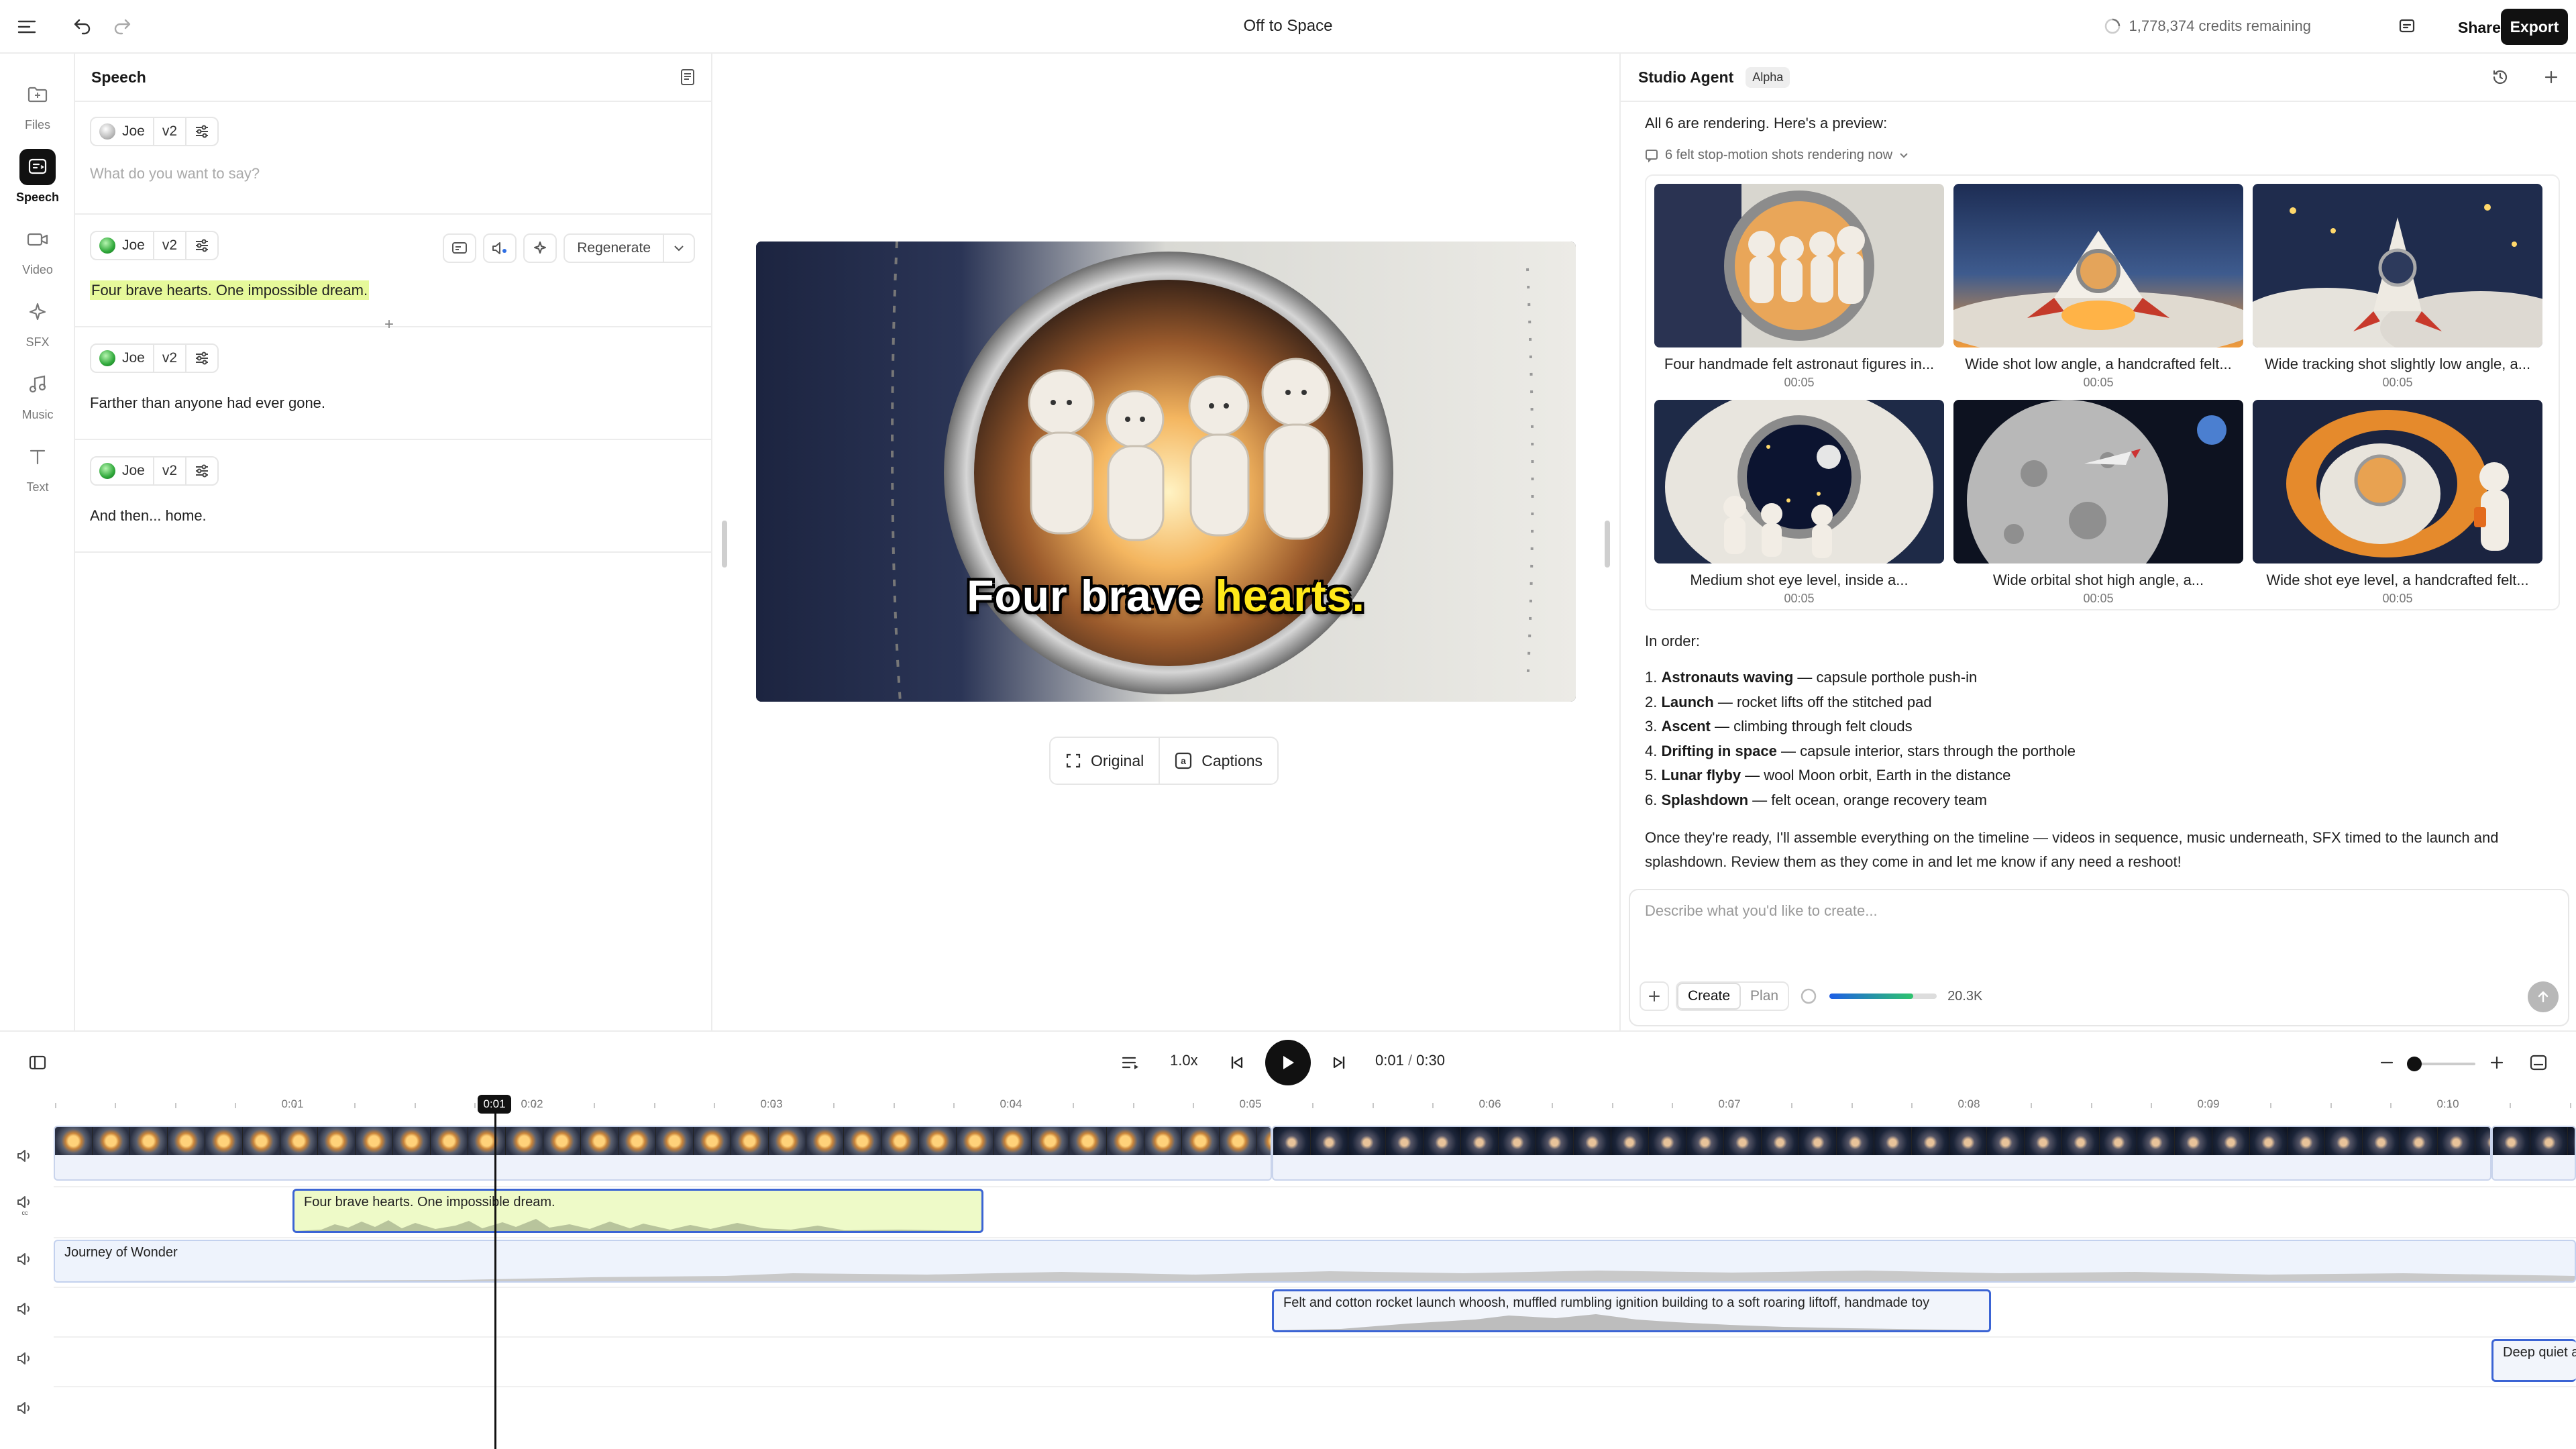  Describe the element at coordinates (629, 248) in the screenshot. I see `regenerate-button: Regenerate` at that location.